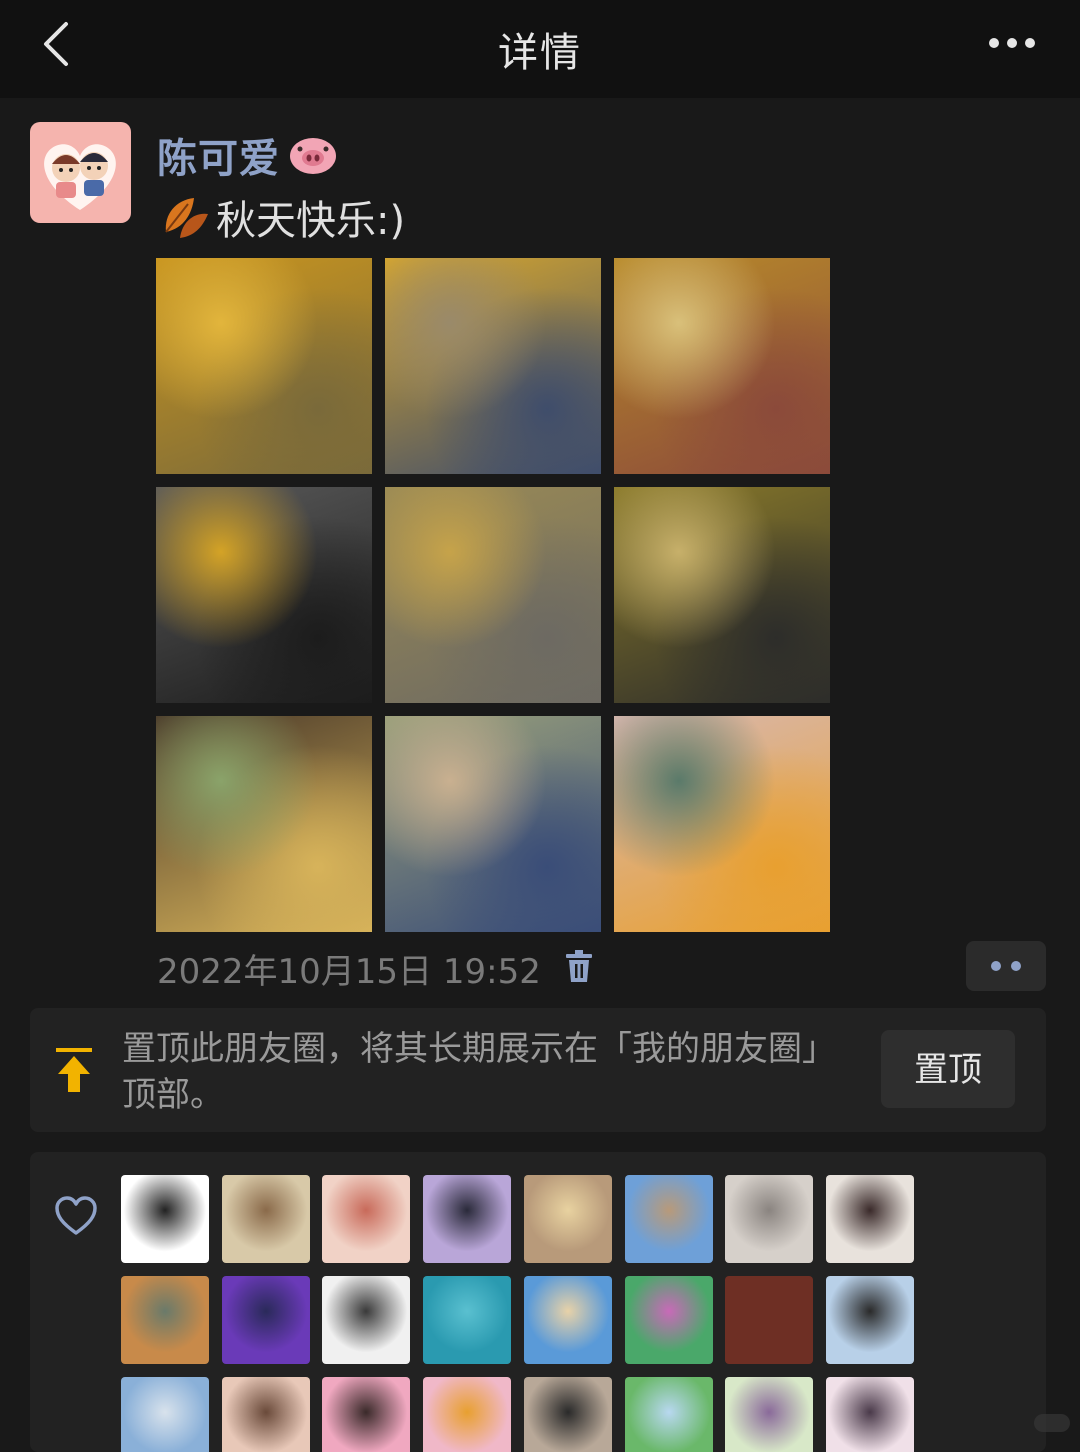  What do you see at coordinates (579, 967) in the screenshot?
I see `trash-icon` at bounding box center [579, 967].